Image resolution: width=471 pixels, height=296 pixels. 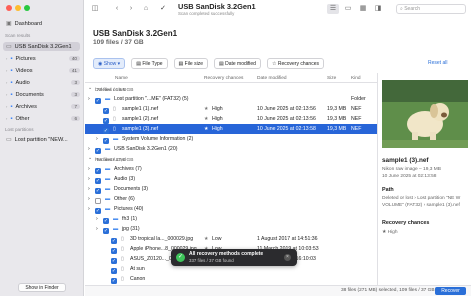 I want to click on drive-icon: ▭, so click(x=9, y=46).